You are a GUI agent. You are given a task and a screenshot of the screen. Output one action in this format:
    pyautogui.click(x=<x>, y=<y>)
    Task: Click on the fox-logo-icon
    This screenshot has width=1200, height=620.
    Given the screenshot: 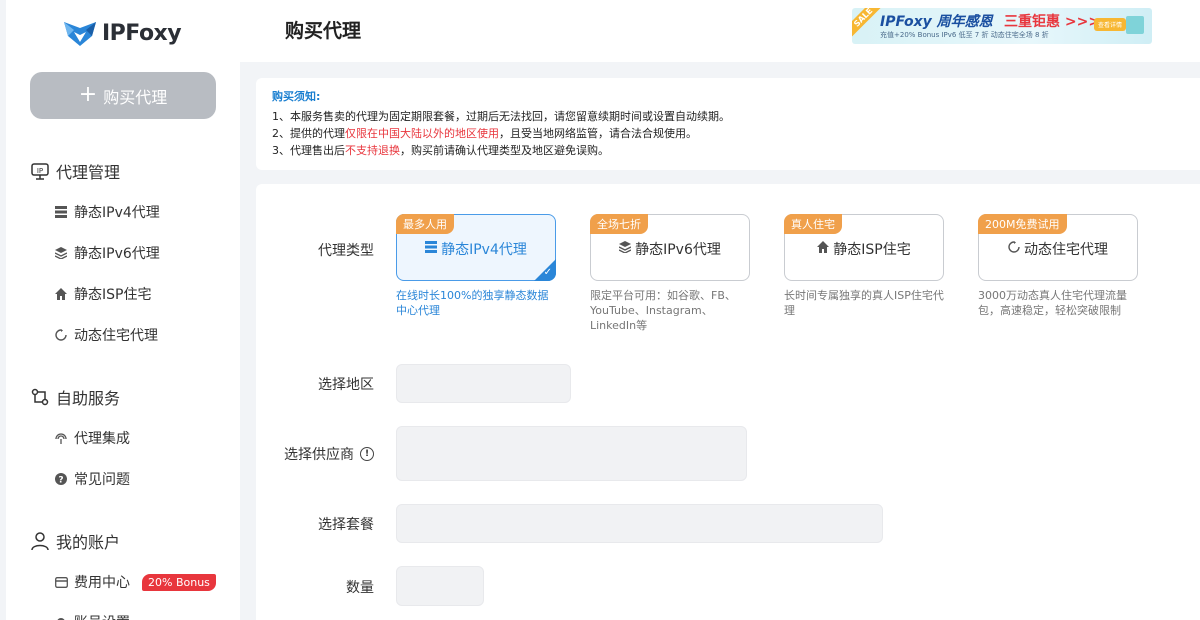 What is the action you would take?
    pyautogui.click(x=80, y=34)
    